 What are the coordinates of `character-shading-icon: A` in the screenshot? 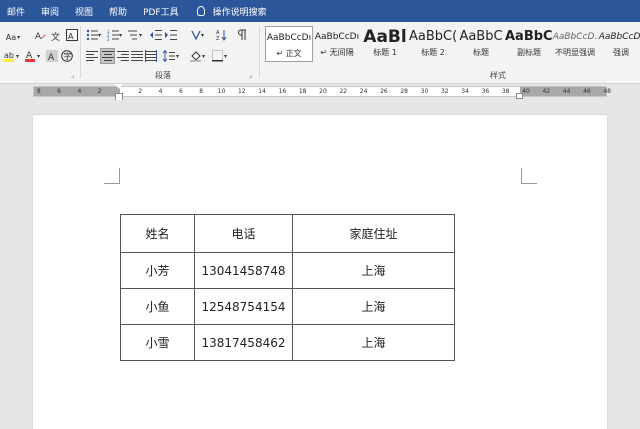 It's located at (52, 56).